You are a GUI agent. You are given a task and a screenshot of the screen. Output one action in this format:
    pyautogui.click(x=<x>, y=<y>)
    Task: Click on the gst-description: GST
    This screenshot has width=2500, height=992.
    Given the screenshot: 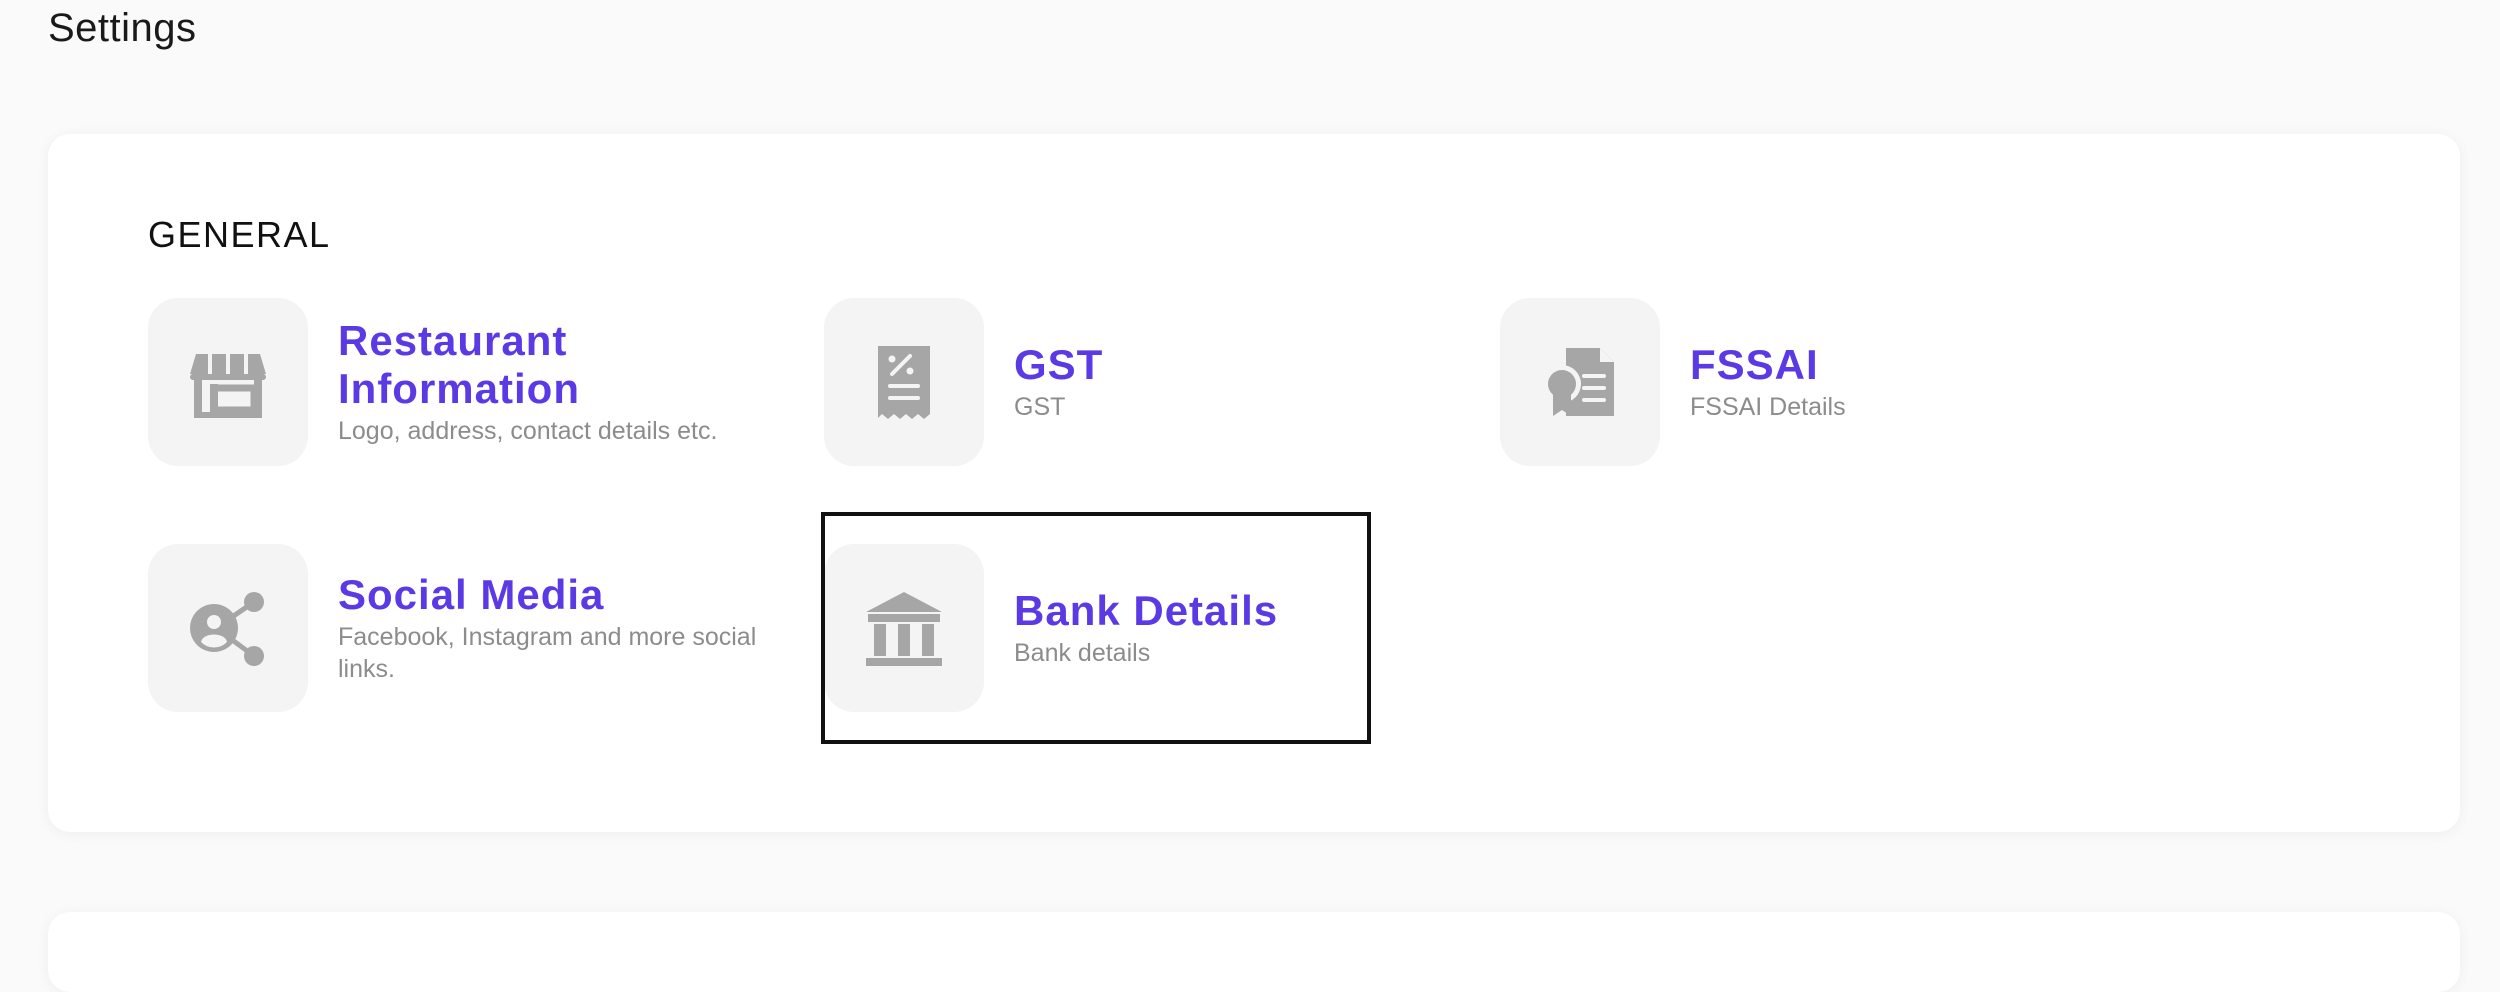 What is the action you would take?
    pyautogui.click(x=1040, y=407)
    